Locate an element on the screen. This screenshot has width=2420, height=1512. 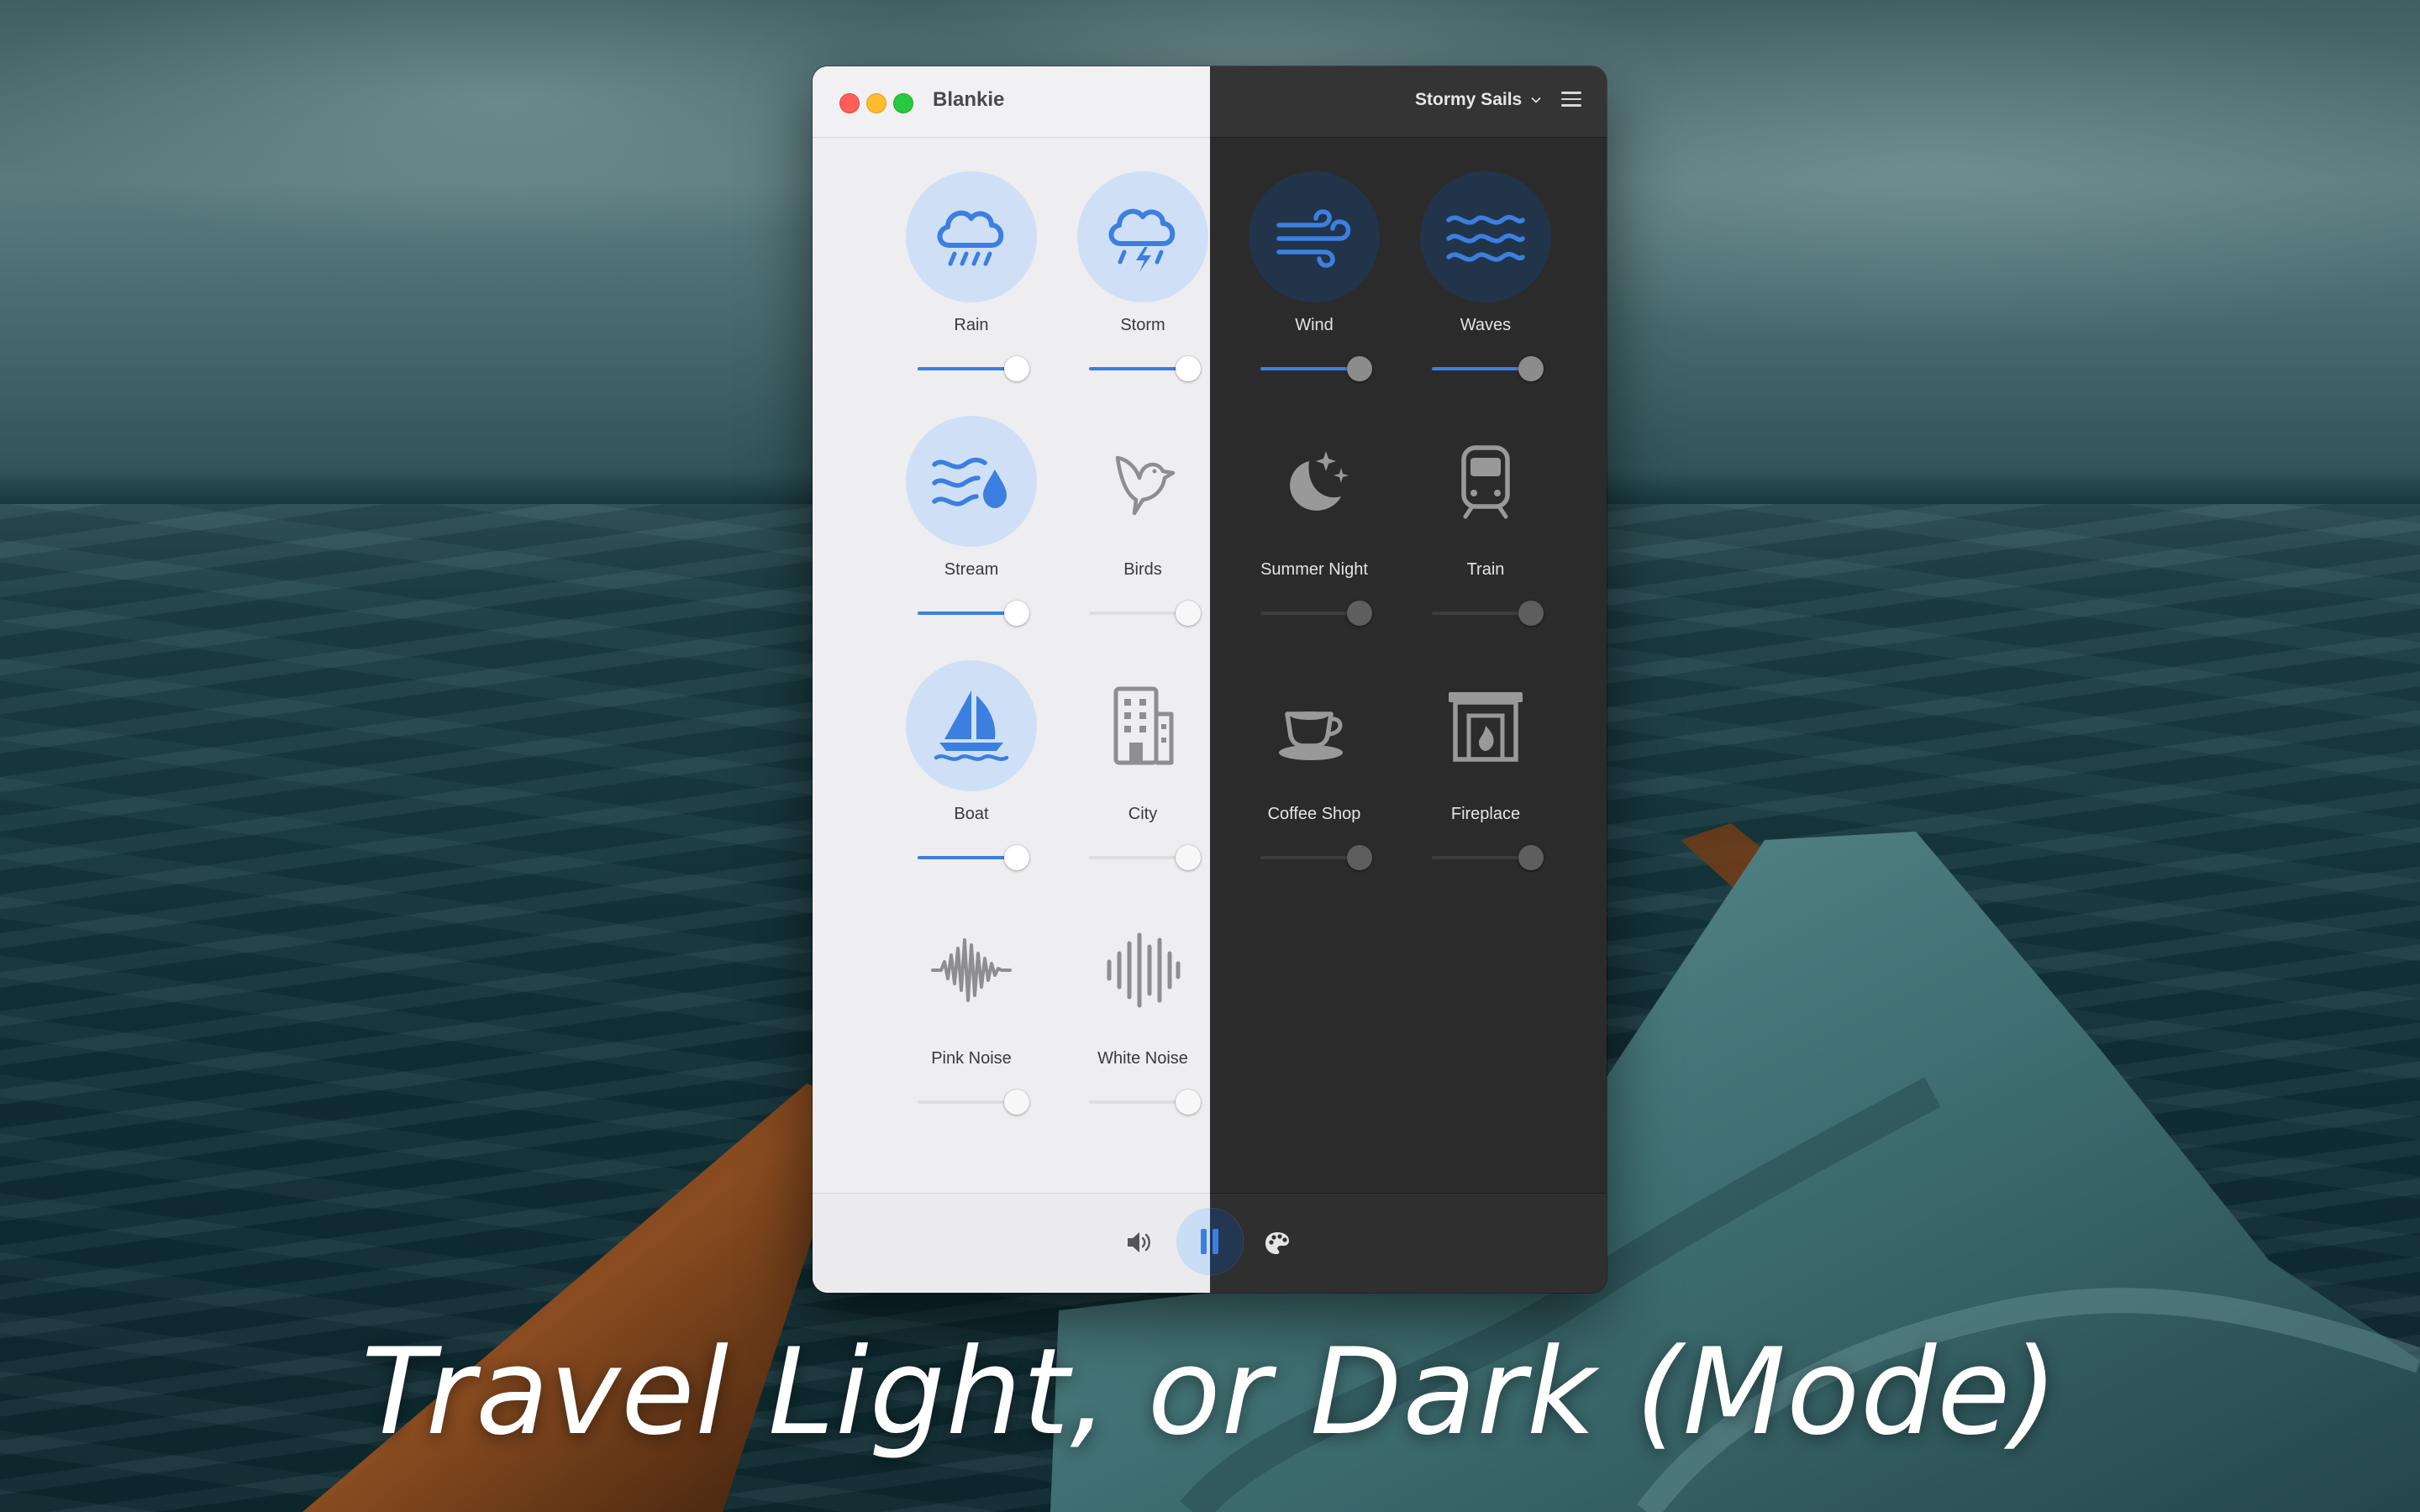
stream-toggle is located at coordinates (971, 481).